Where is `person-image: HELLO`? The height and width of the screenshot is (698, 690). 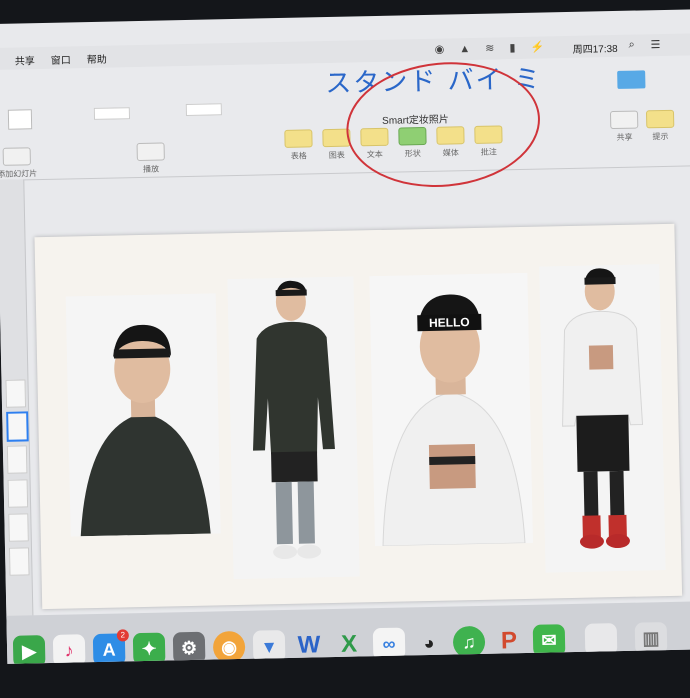 person-image: HELLO is located at coordinates (451, 409).